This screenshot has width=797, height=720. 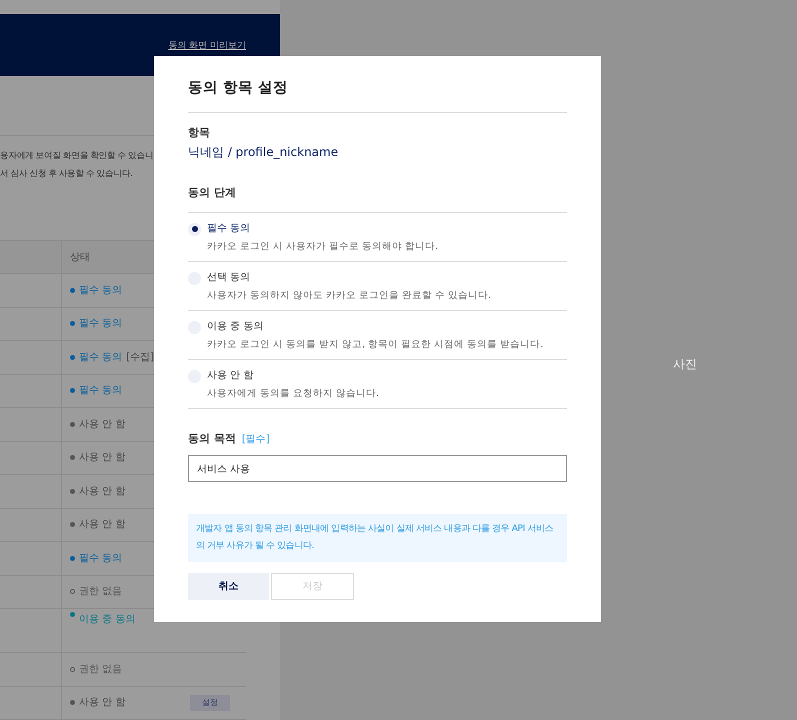 What do you see at coordinates (229, 229) in the screenshot?
I see `option-label: 필수 동의` at bounding box center [229, 229].